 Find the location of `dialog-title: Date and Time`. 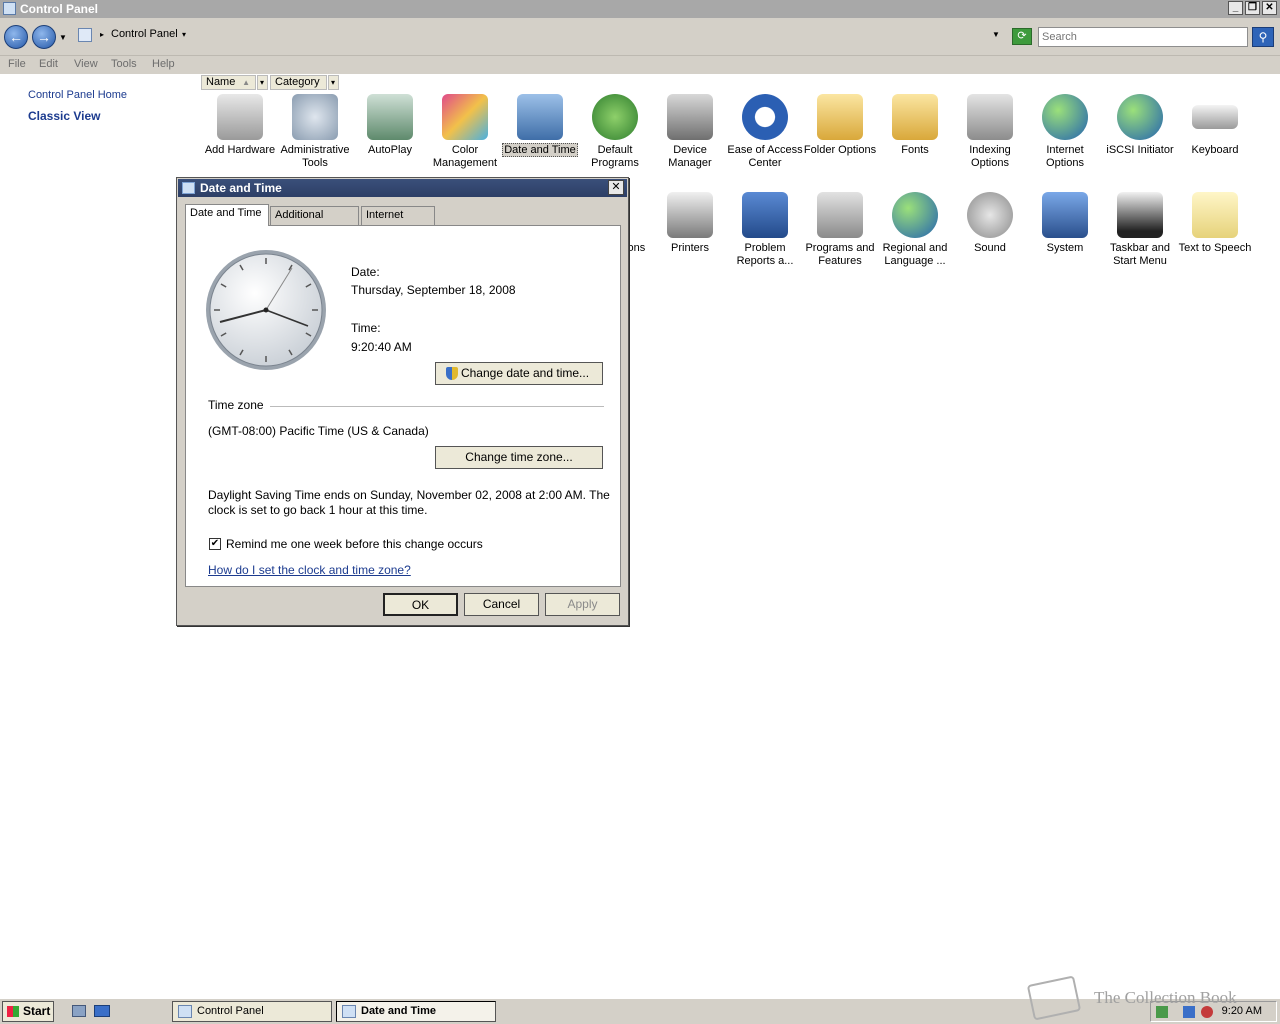

dialog-title: Date and Time is located at coordinates (241, 188).